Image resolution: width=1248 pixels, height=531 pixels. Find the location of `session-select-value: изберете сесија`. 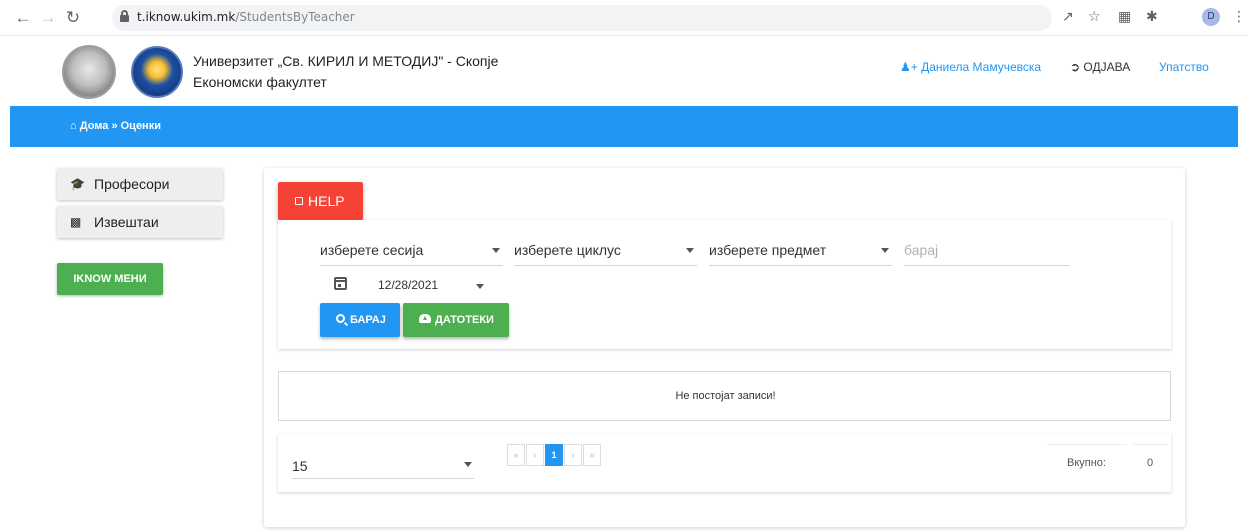

session-select-value: изберете сесија is located at coordinates (372, 250).